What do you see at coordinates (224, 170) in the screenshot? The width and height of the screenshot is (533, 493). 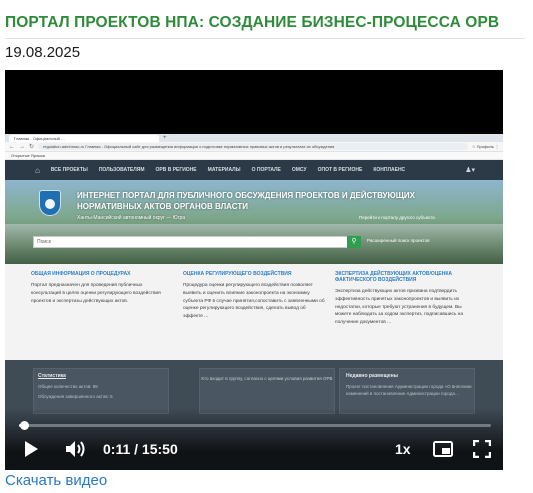 I see `site-nav-item: МАТЕРИАЛЫ` at bounding box center [224, 170].